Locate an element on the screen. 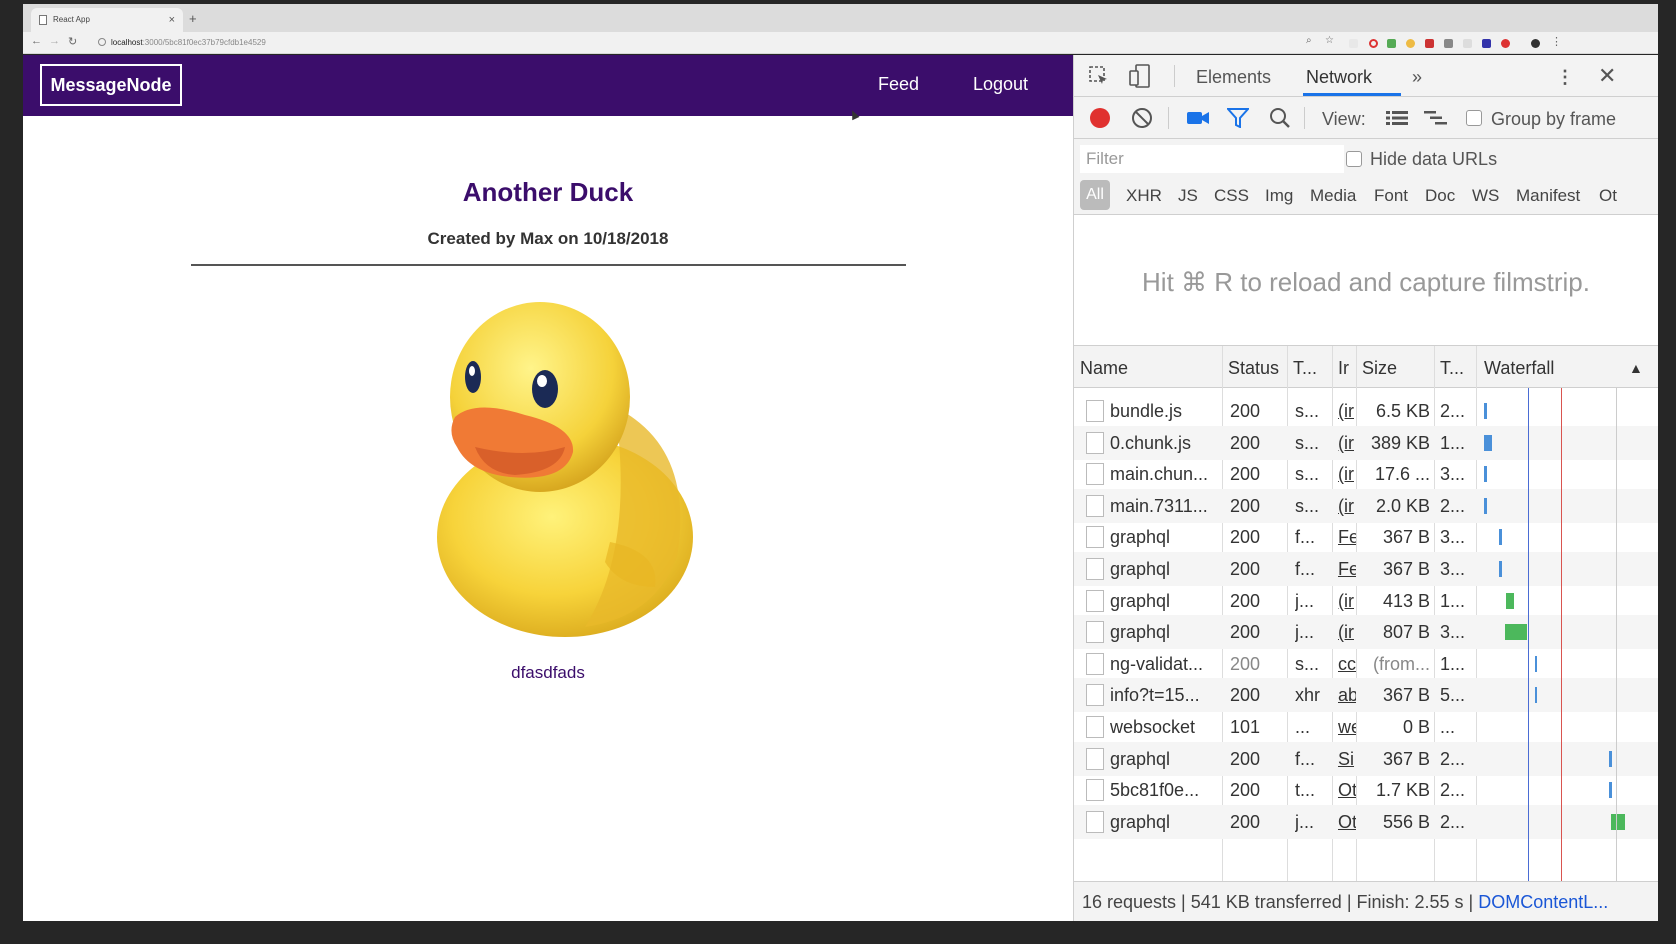  type-filter-doc: Doc is located at coordinates (1440, 196).